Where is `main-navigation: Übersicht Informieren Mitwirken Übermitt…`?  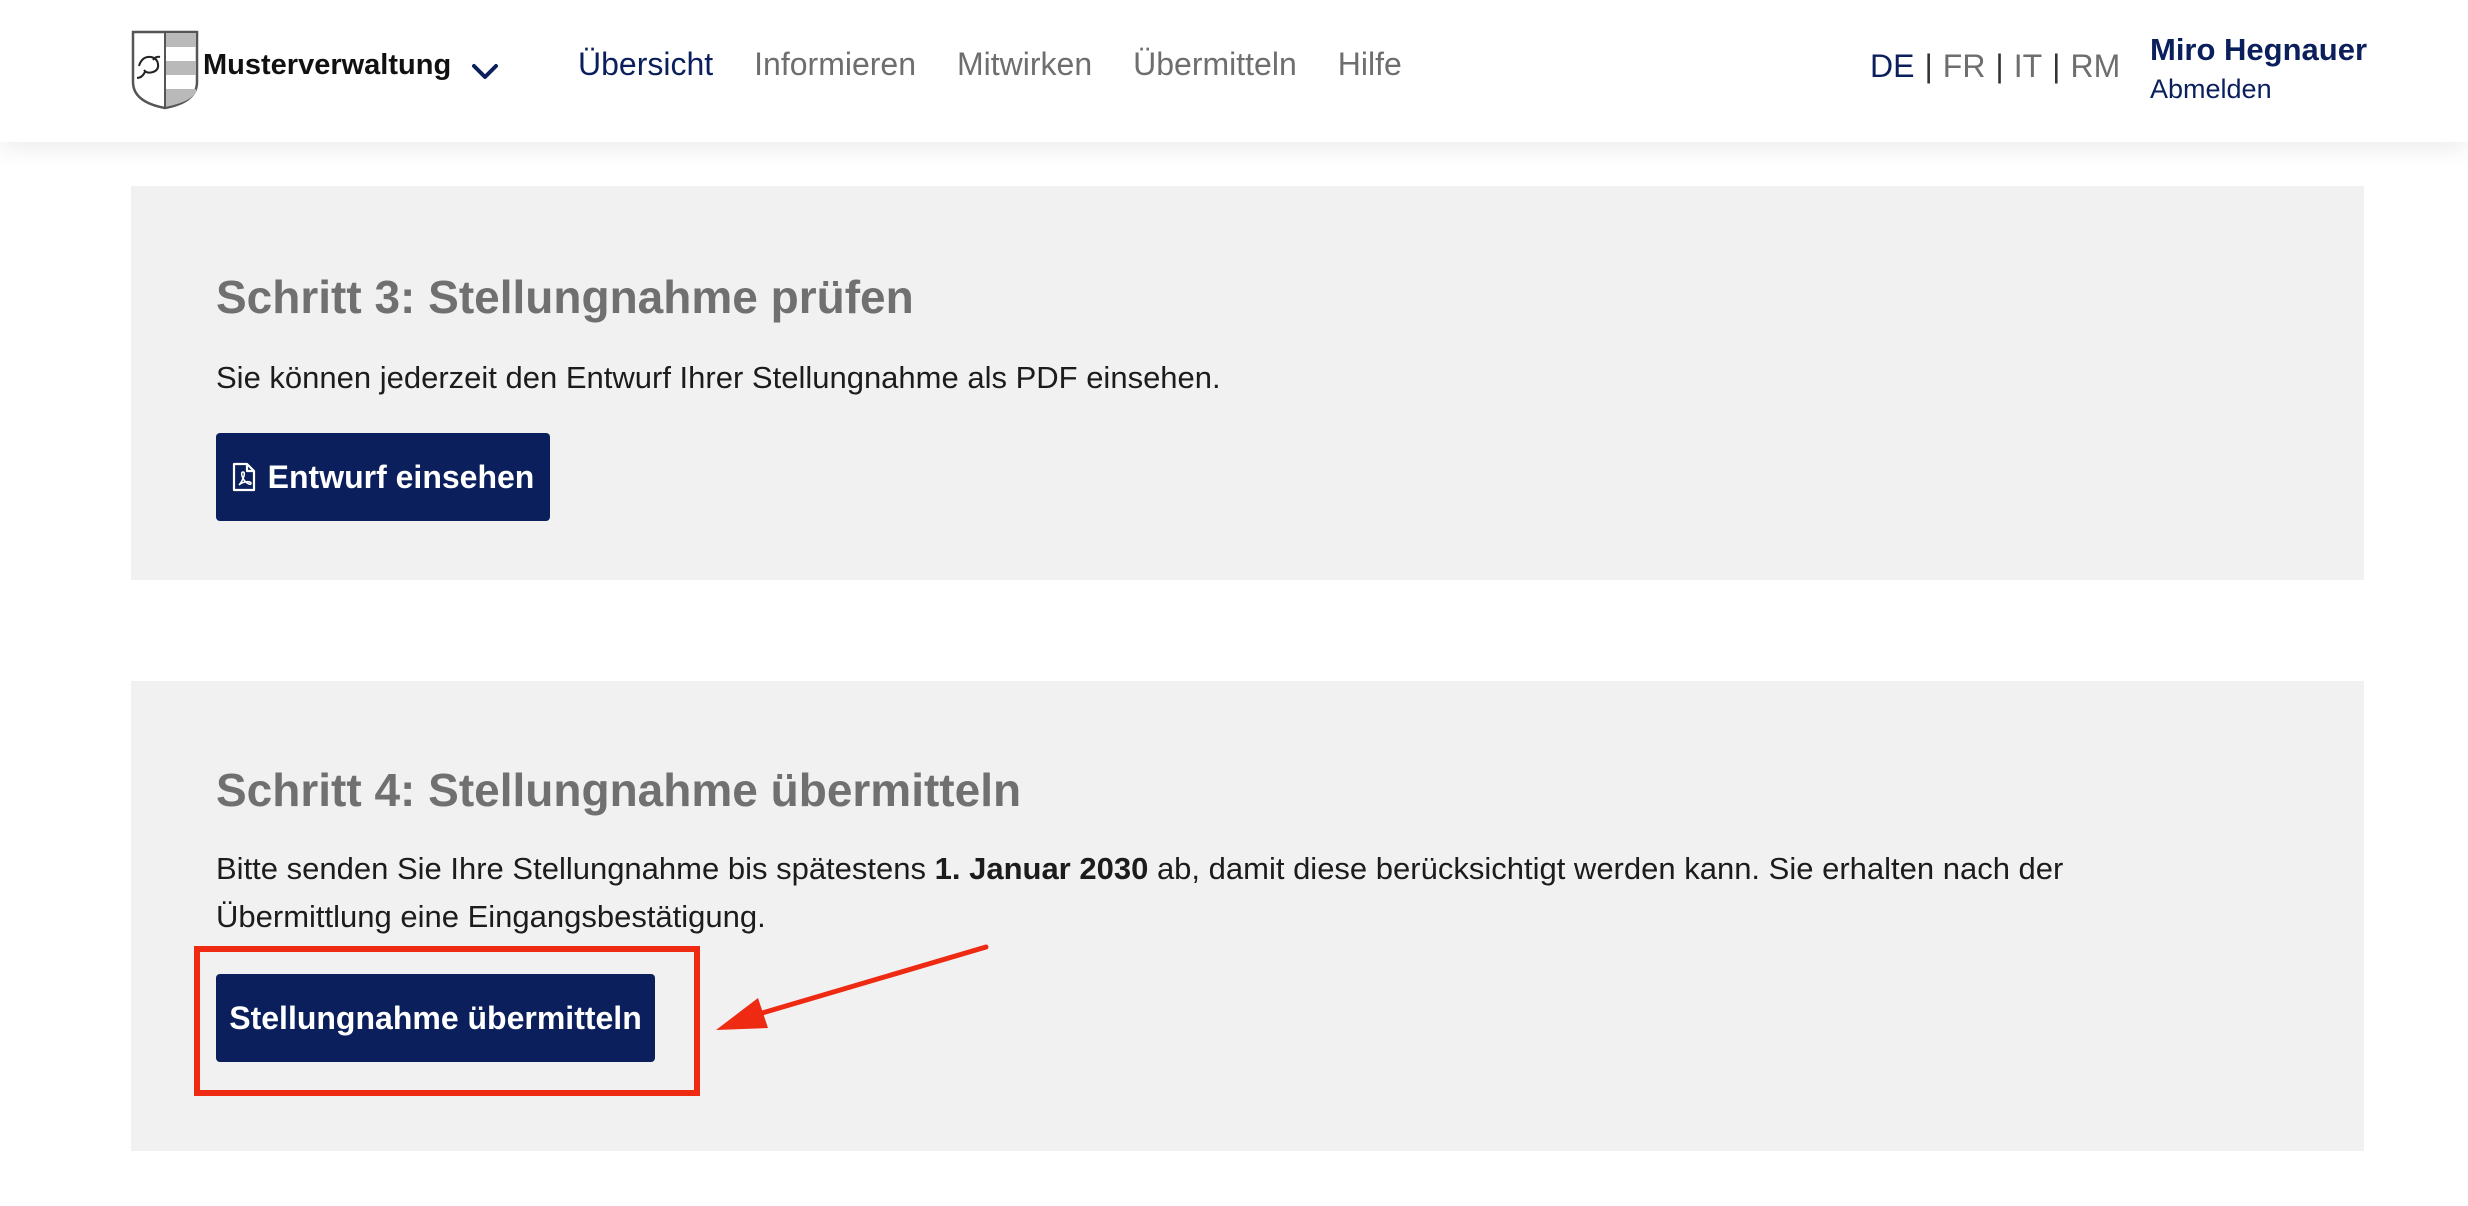 main-navigation: Übersicht Informieren Mitwirken Übermitt… is located at coordinates (990, 64).